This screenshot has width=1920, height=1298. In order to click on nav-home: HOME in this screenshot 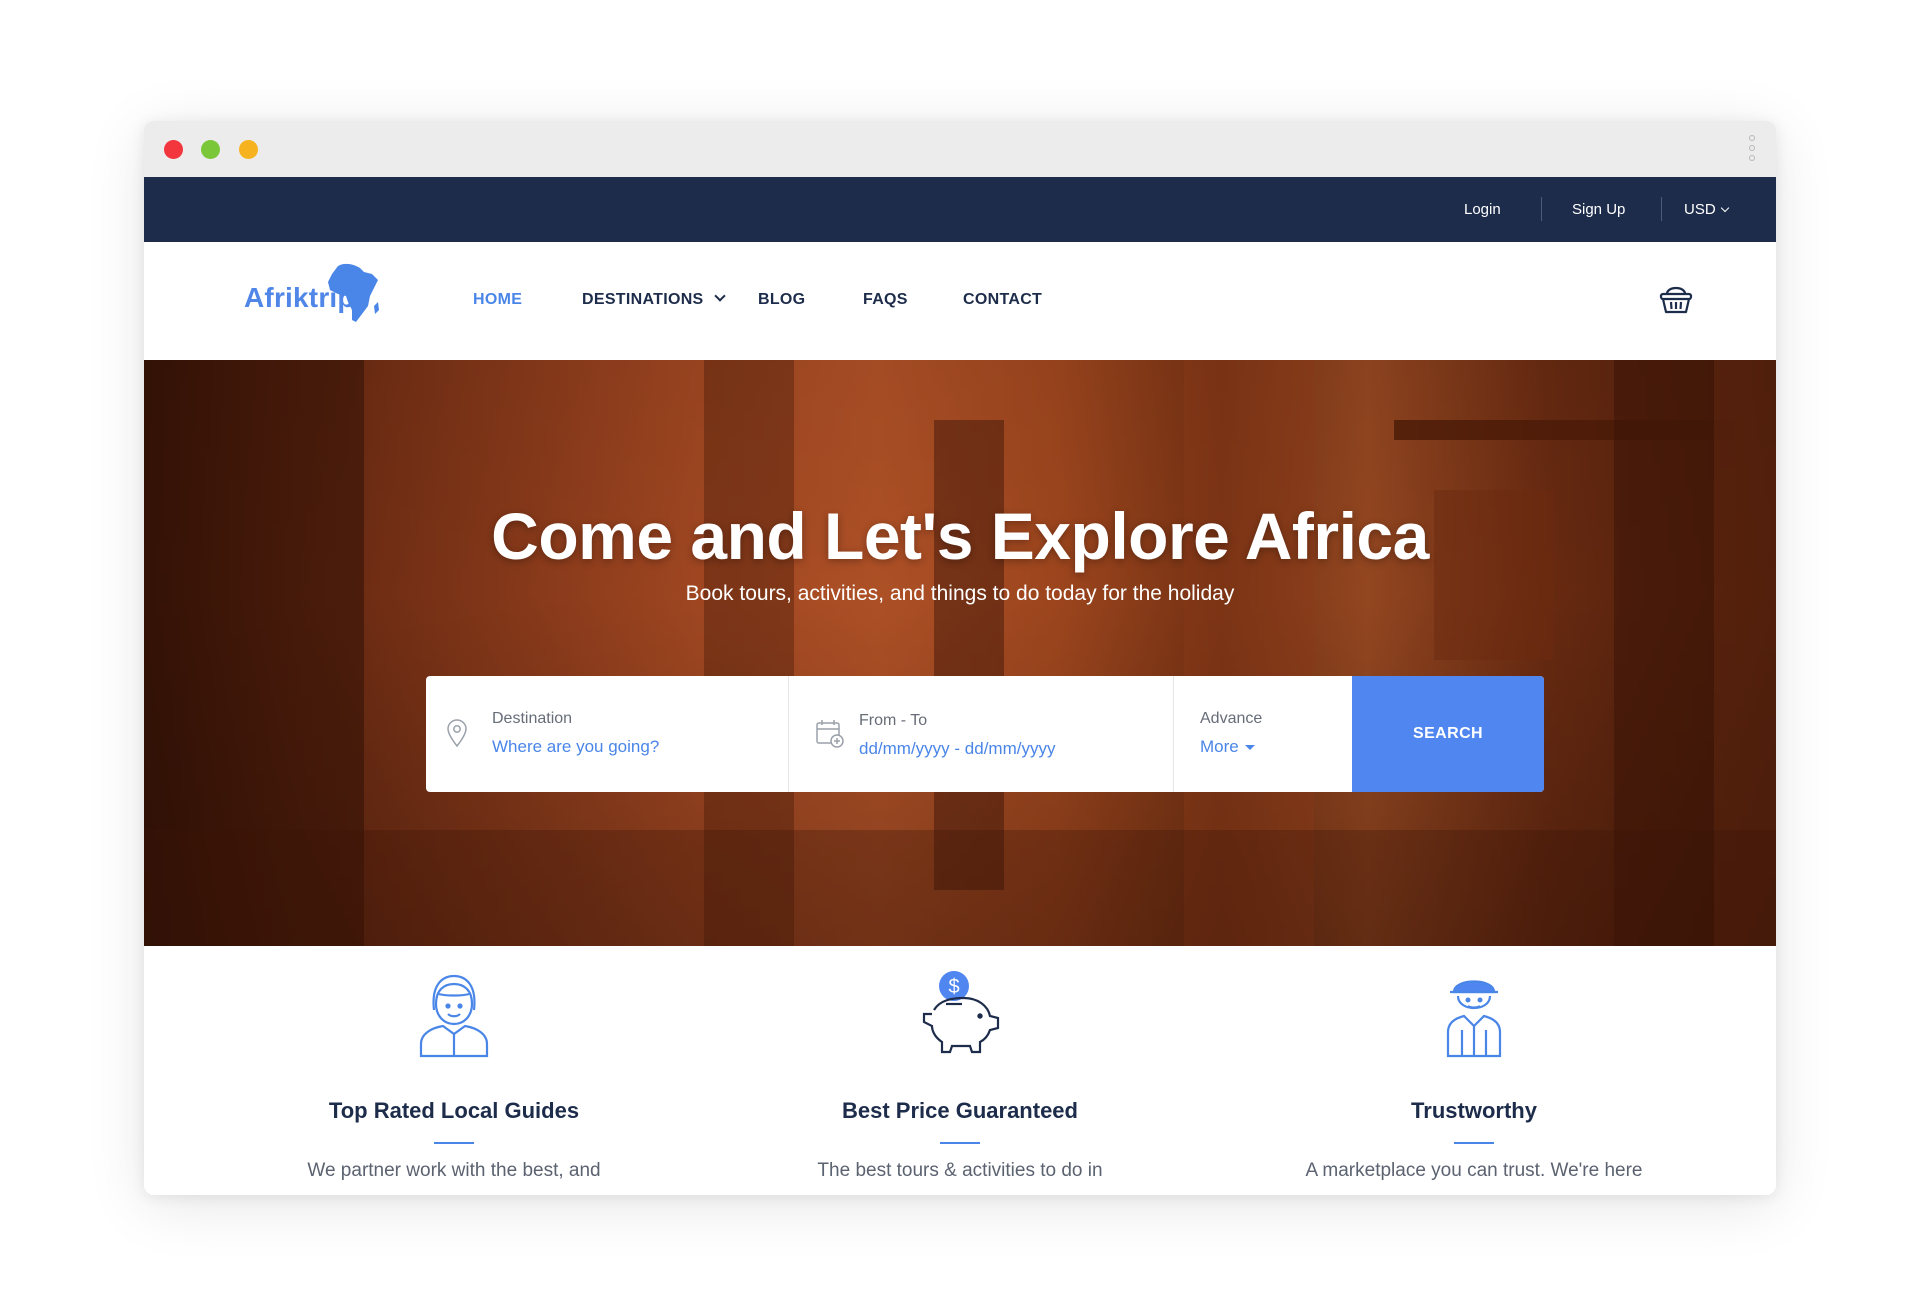, I will do `click(497, 300)`.